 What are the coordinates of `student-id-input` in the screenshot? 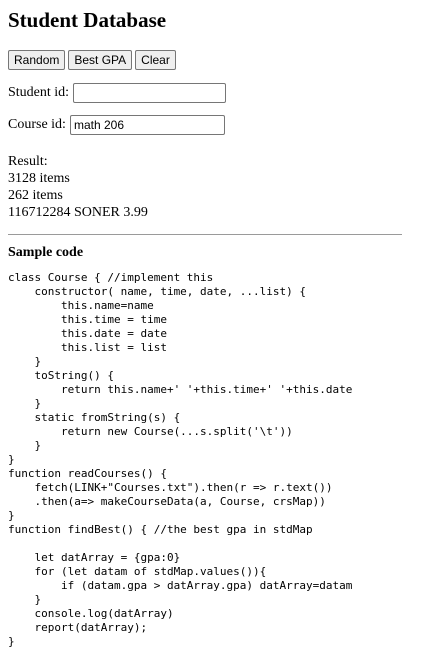 It's located at (150, 93).